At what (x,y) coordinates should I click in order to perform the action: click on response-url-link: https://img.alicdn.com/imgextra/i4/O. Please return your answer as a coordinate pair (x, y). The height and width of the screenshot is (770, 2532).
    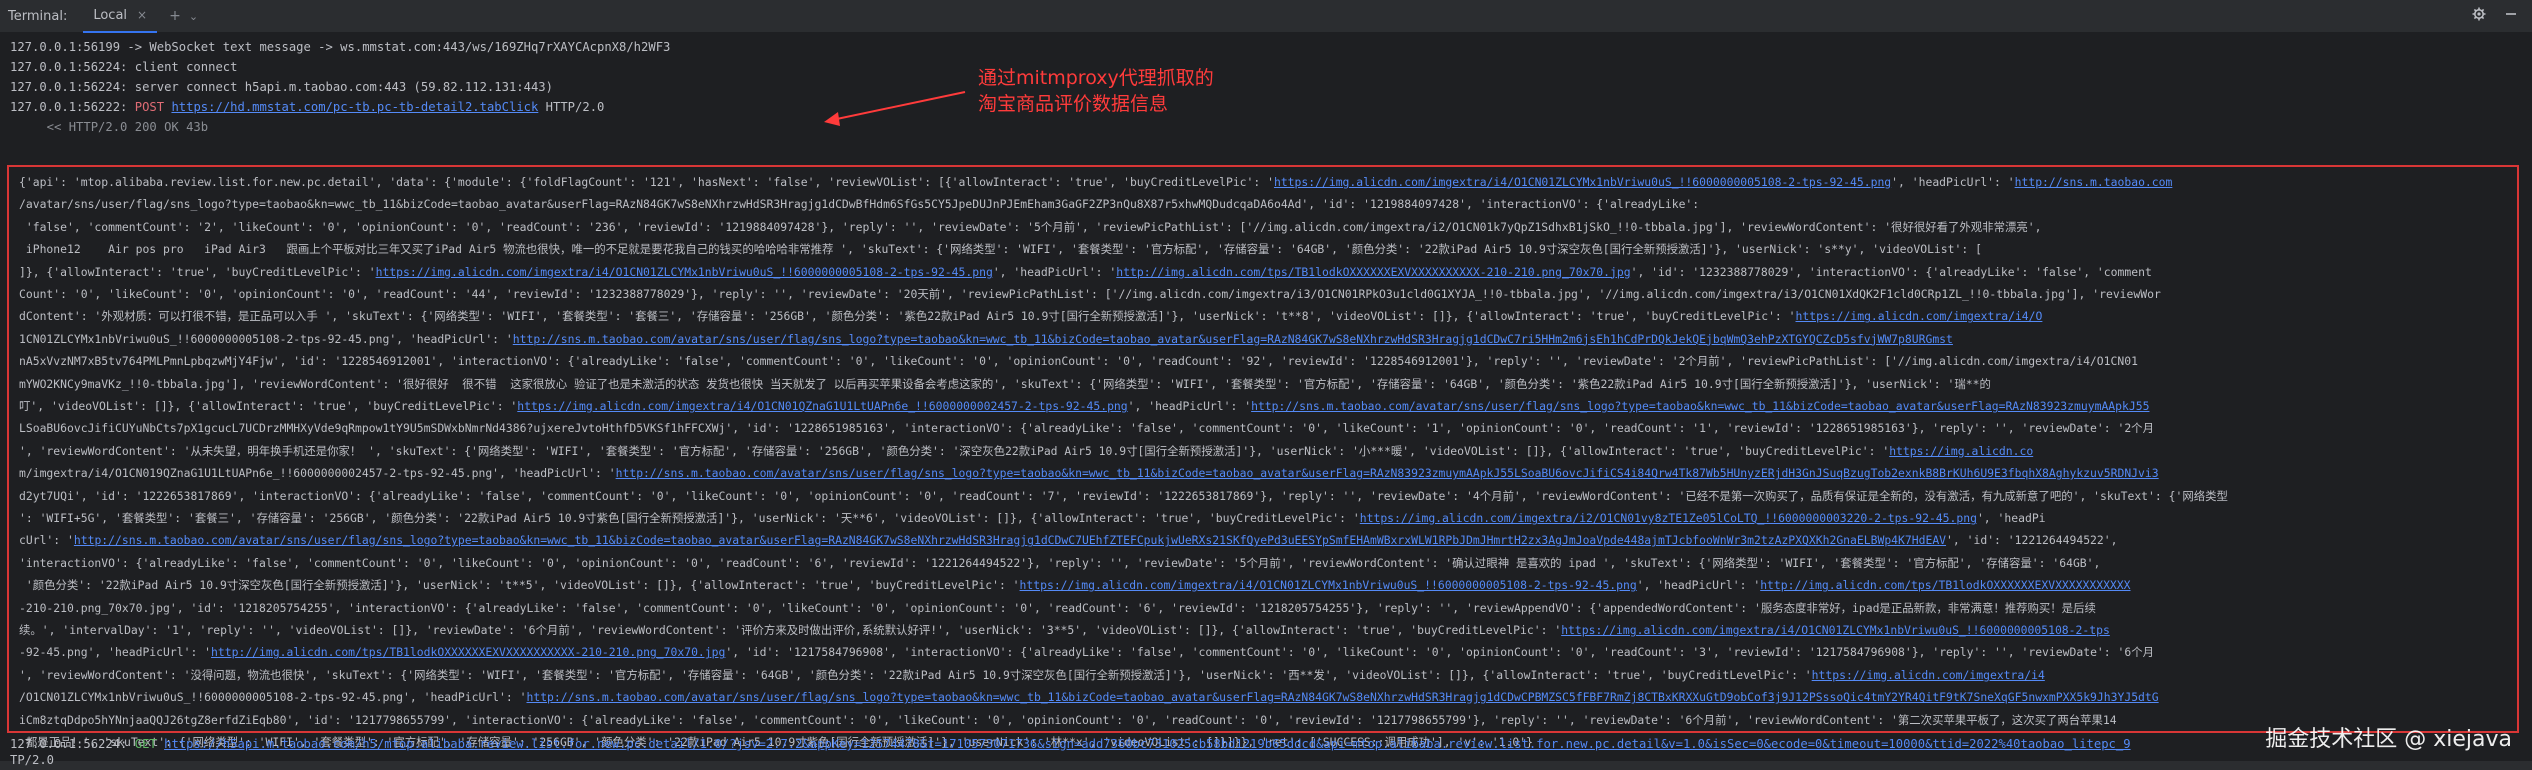
    Looking at the image, I should click on (1919, 316).